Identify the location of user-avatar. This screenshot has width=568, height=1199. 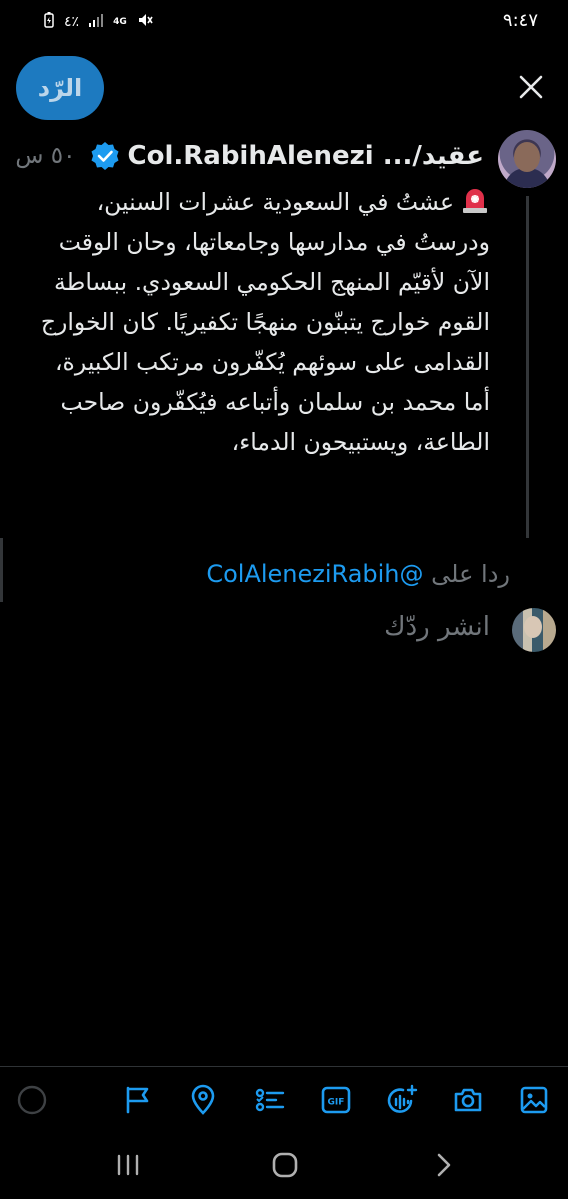
(534, 630).